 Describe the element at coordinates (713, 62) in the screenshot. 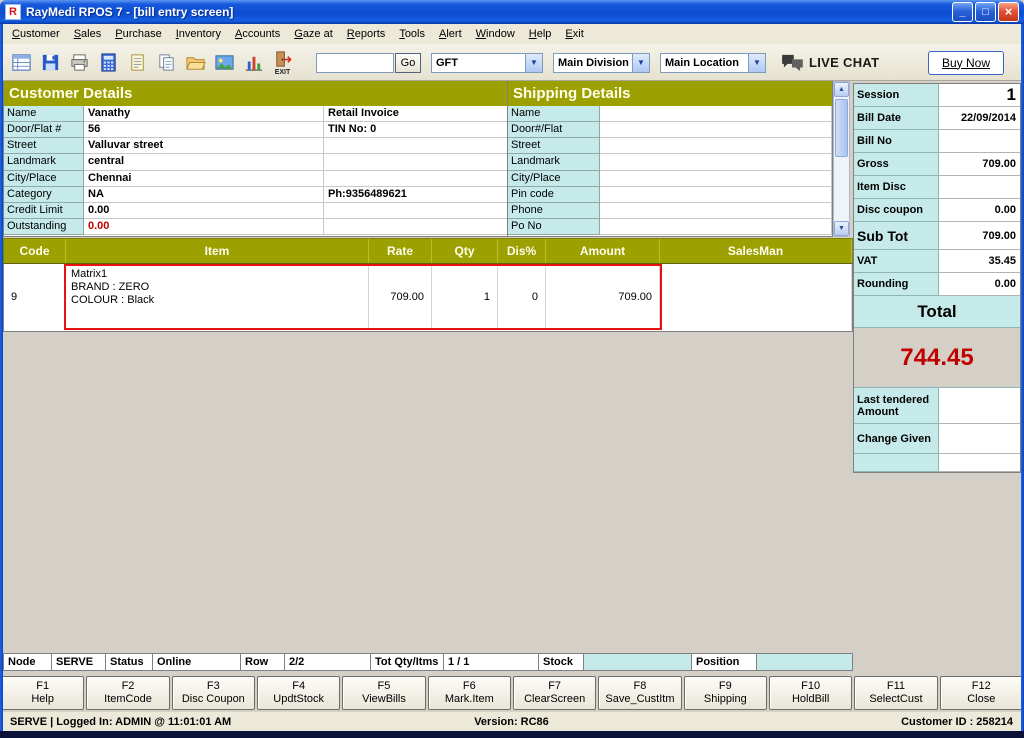

I see `location-dropdown: Main Location ▼` at that location.